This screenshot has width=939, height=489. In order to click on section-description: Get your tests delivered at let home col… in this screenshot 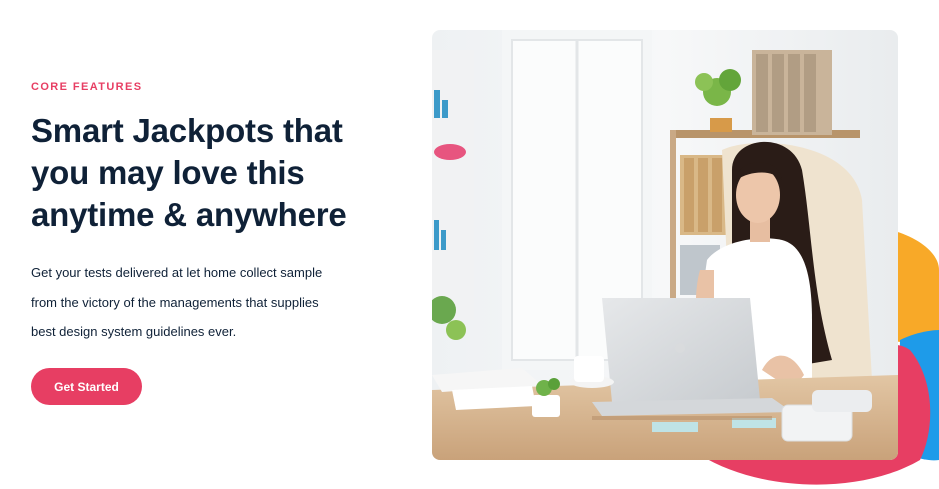, I will do `click(177, 302)`.